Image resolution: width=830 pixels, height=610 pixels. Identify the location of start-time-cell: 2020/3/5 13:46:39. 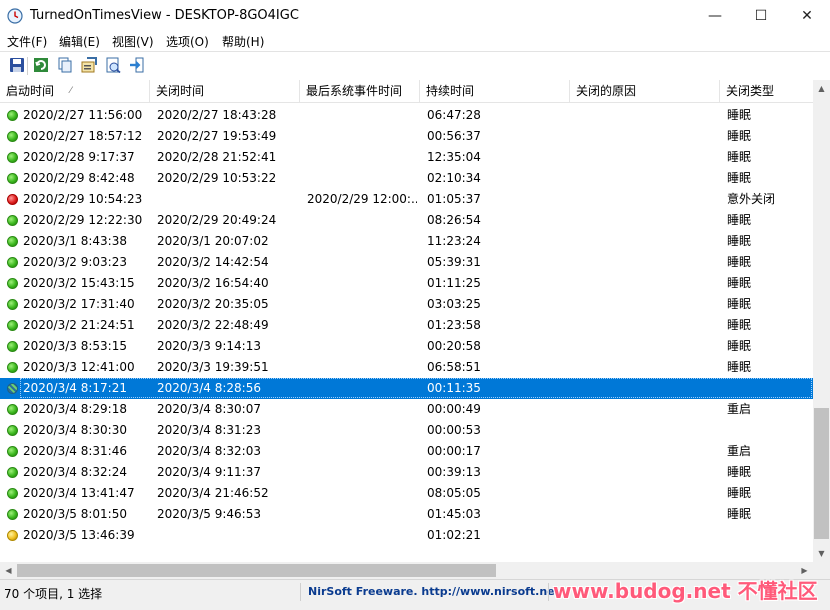
(79, 535).